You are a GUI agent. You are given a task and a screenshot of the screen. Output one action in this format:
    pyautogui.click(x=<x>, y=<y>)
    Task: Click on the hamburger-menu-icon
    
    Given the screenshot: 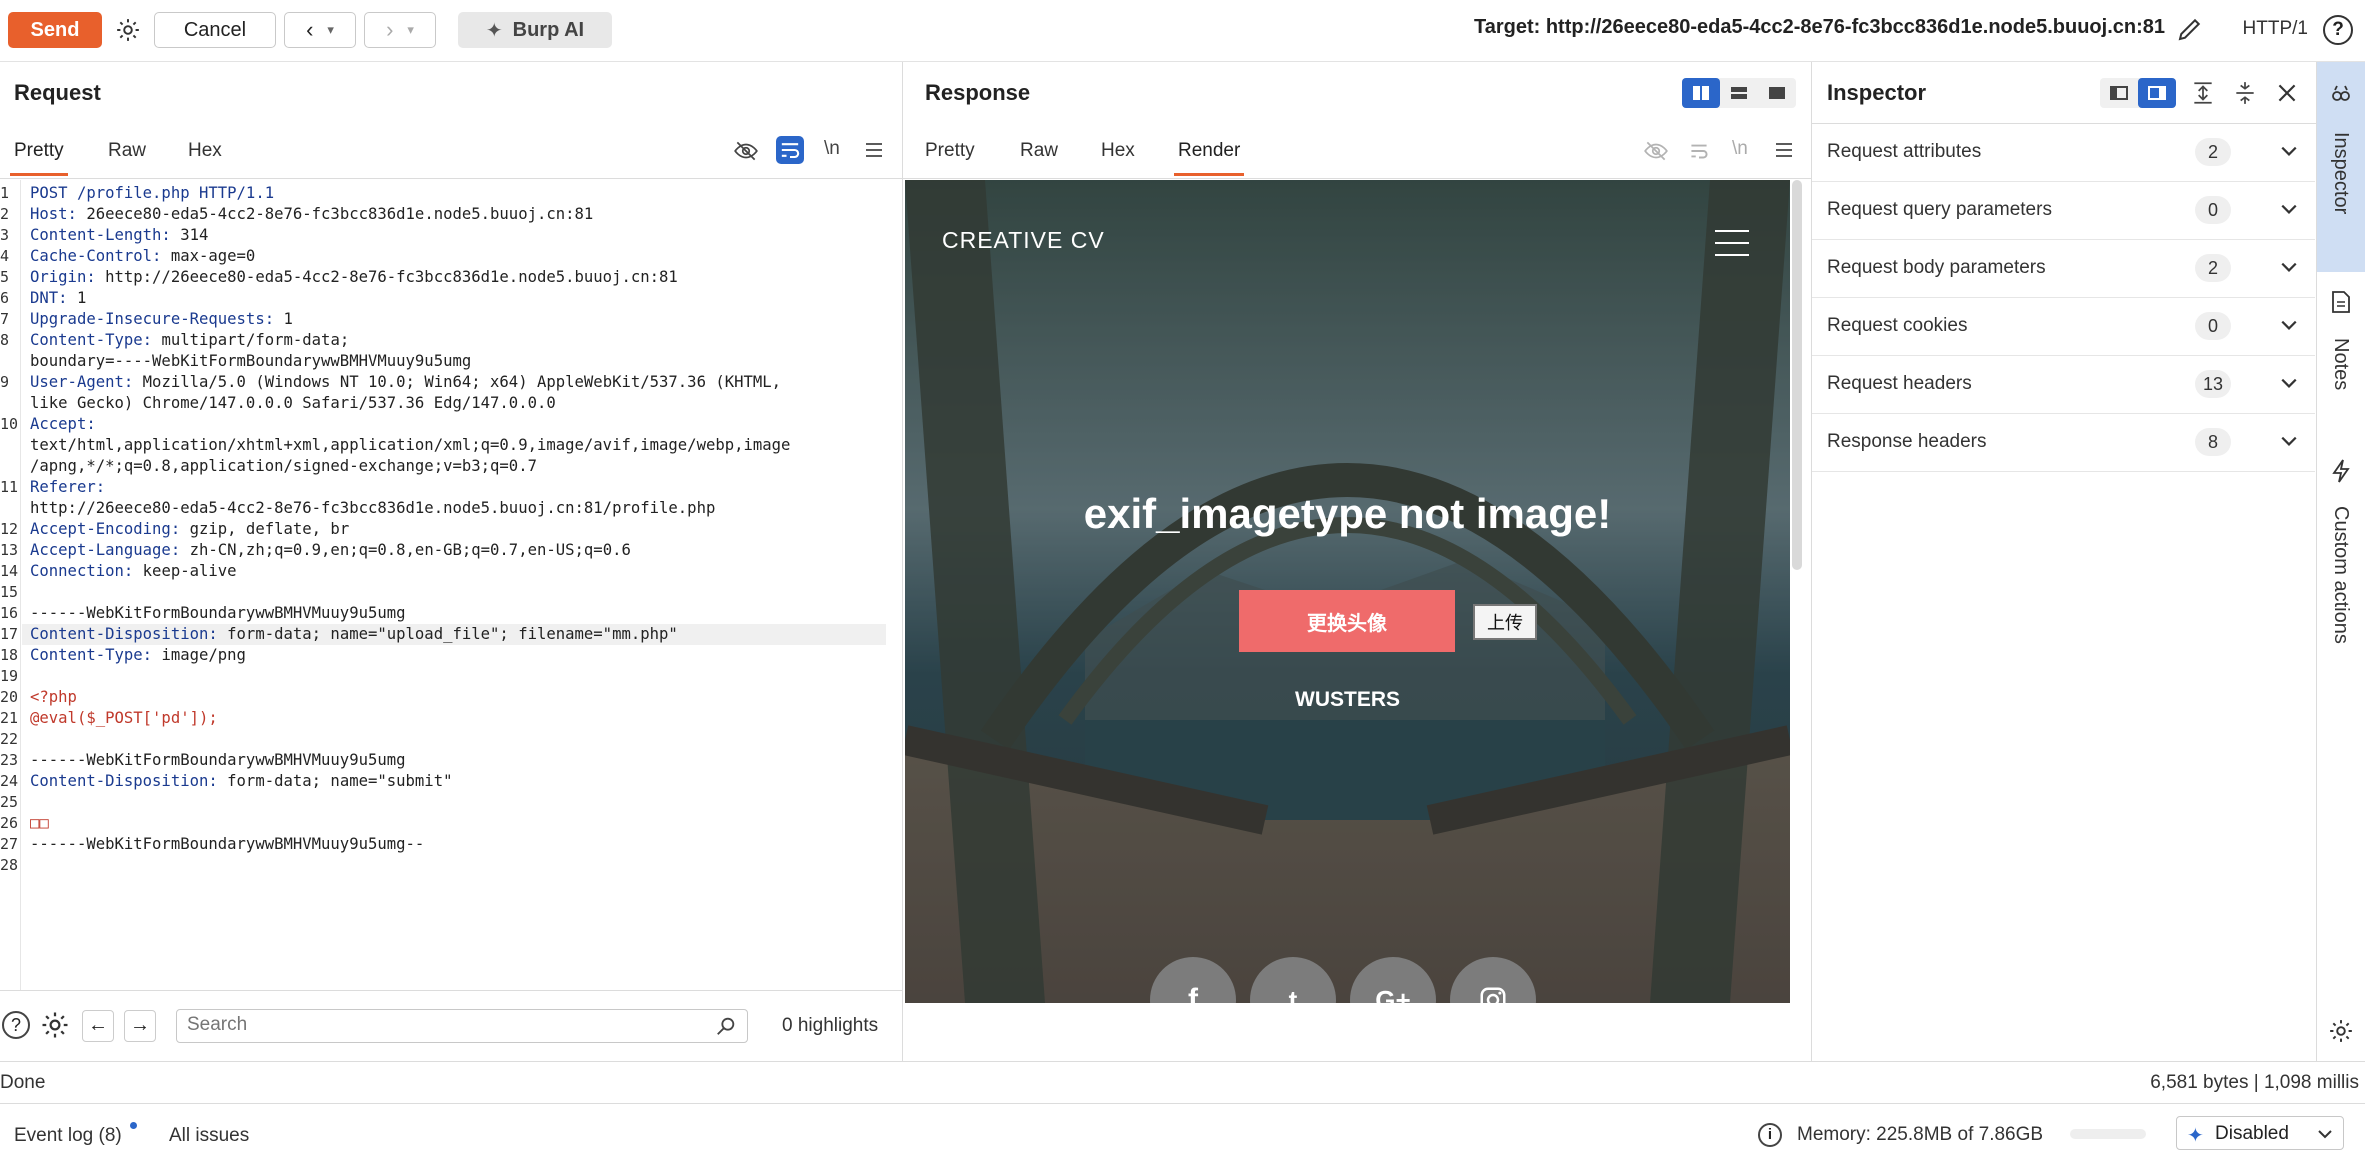 What is the action you would take?
    pyautogui.click(x=1732, y=246)
    